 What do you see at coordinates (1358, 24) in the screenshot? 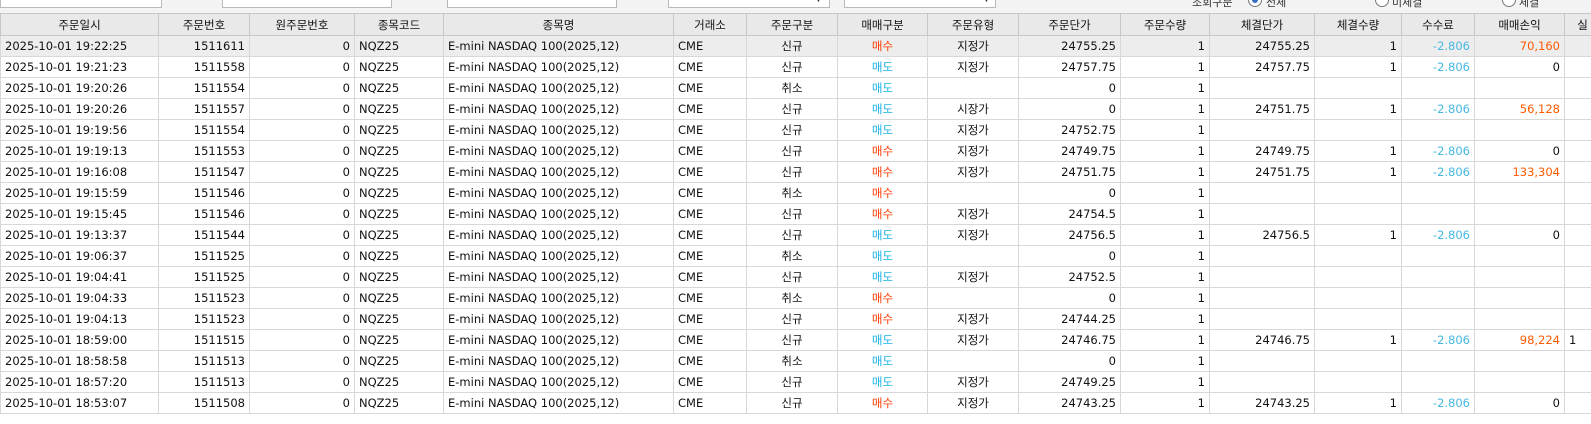
I see `col-fill-qty: 체결수량` at bounding box center [1358, 24].